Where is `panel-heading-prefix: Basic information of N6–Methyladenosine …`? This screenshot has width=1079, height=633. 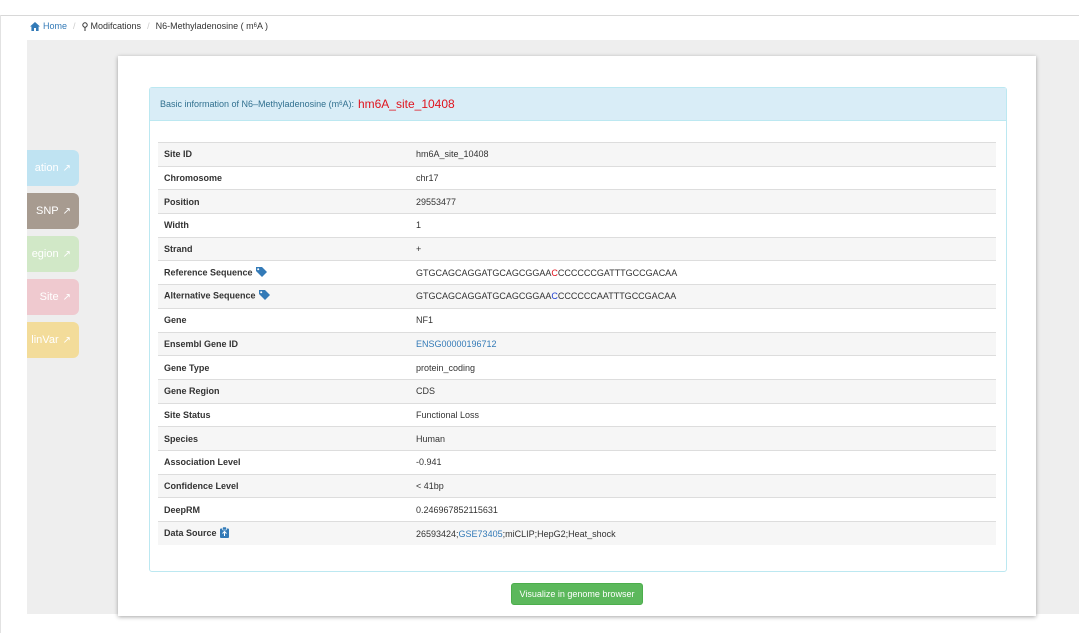 panel-heading-prefix: Basic information of N6–Methyladenosine … is located at coordinates (250, 104).